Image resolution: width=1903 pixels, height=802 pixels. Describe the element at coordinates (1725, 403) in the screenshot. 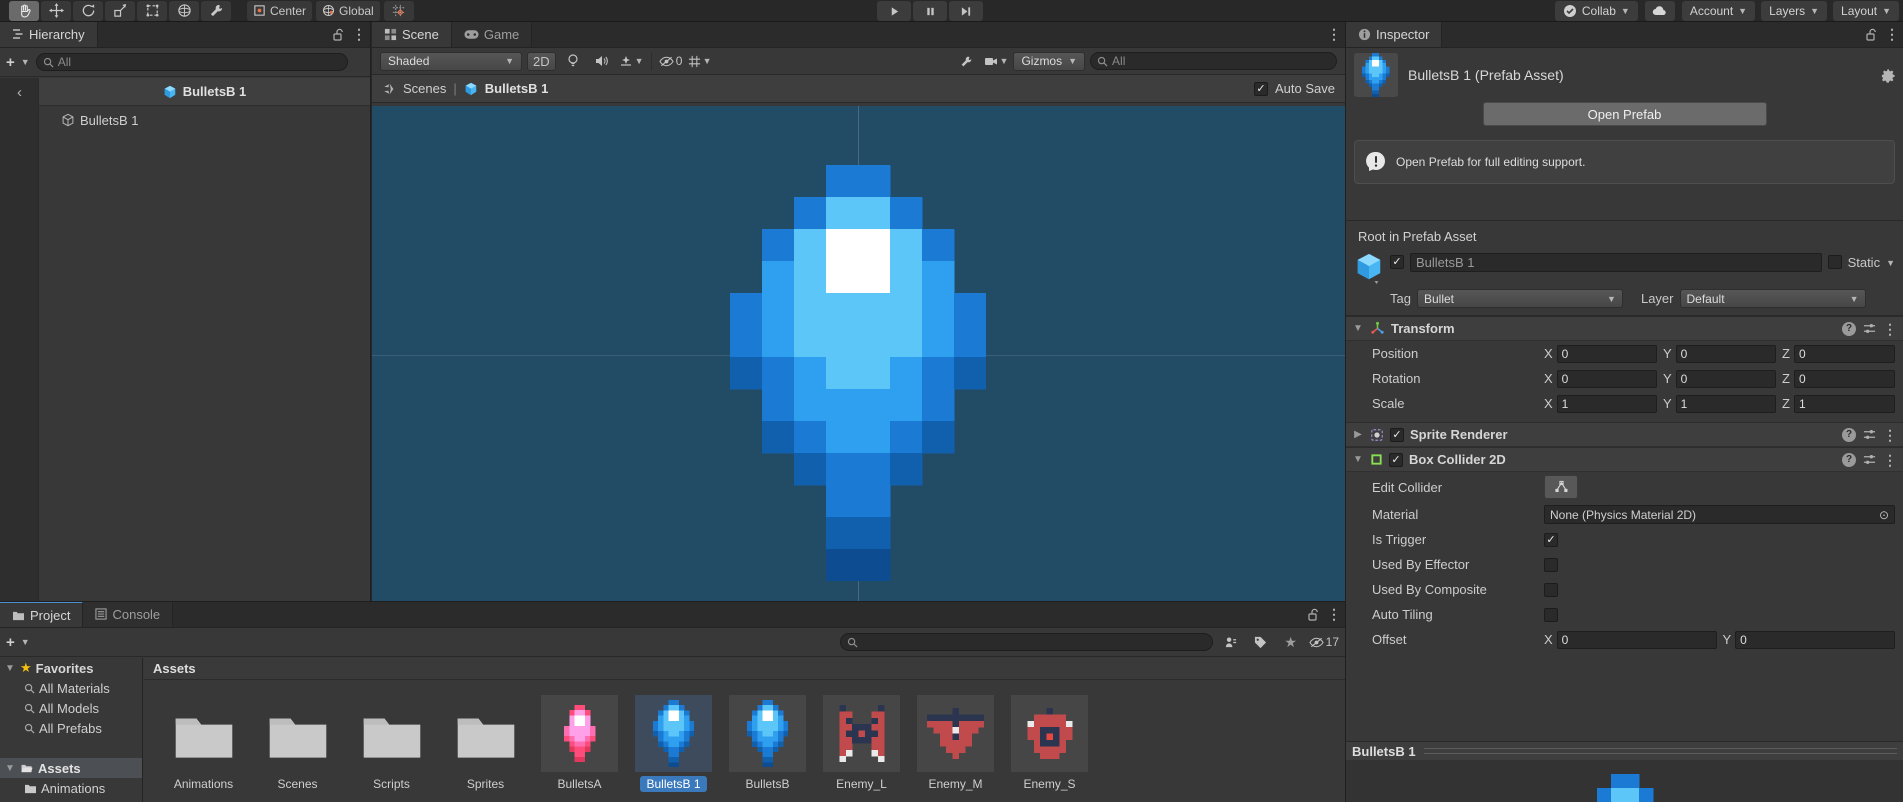

I see `scale-y-field: 1` at that location.